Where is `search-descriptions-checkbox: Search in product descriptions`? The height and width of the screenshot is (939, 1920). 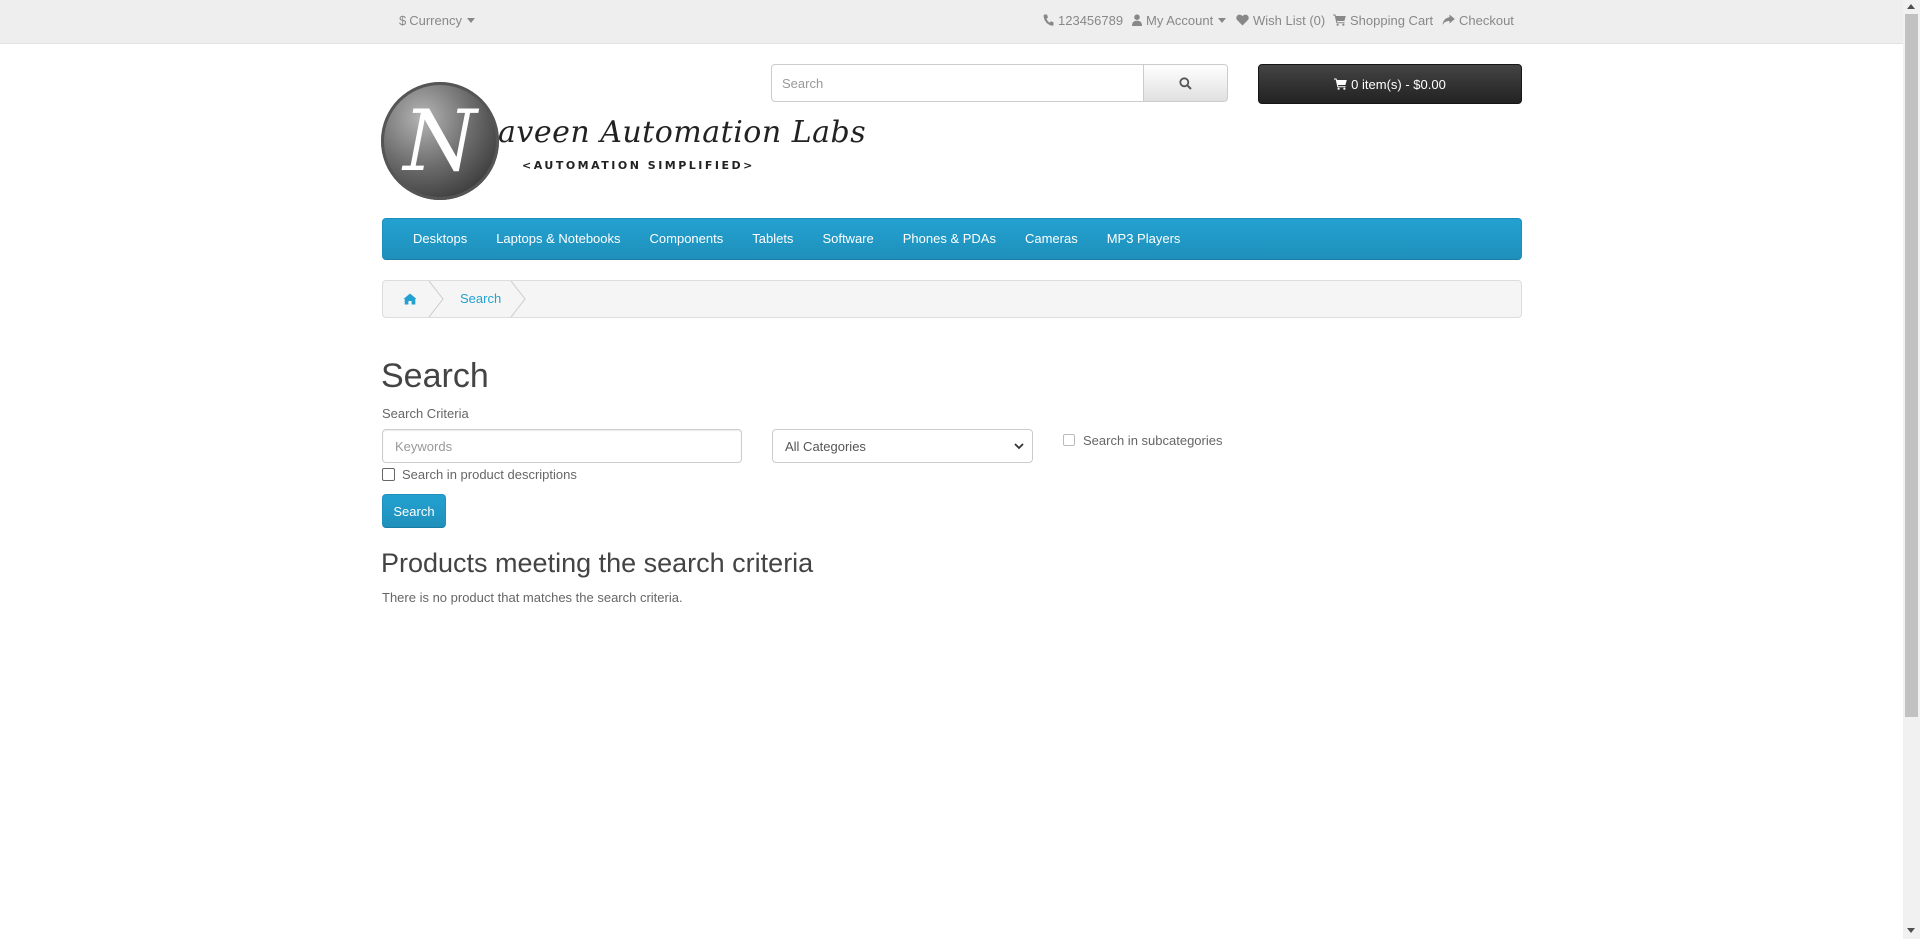 search-descriptions-checkbox: Search in product descriptions is located at coordinates (479, 474).